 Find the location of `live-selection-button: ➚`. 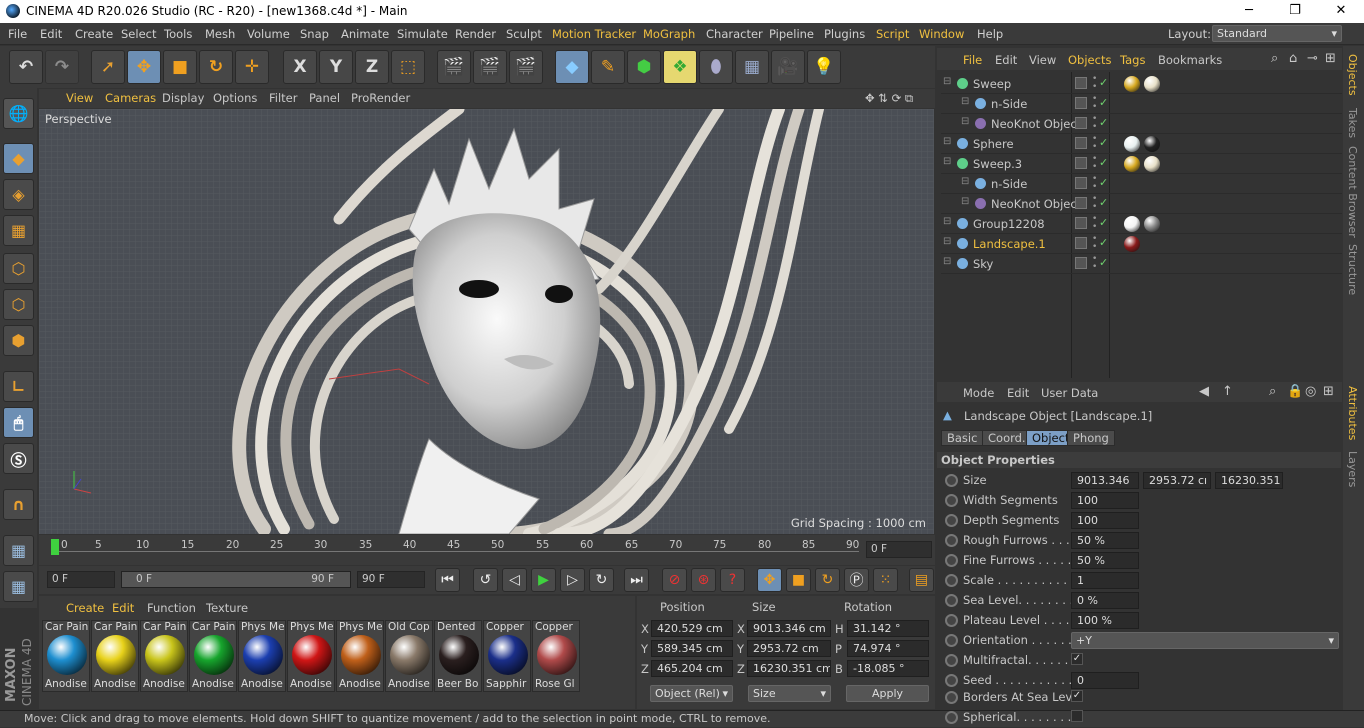

live-selection-button: ➚ is located at coordinates (108, 67).